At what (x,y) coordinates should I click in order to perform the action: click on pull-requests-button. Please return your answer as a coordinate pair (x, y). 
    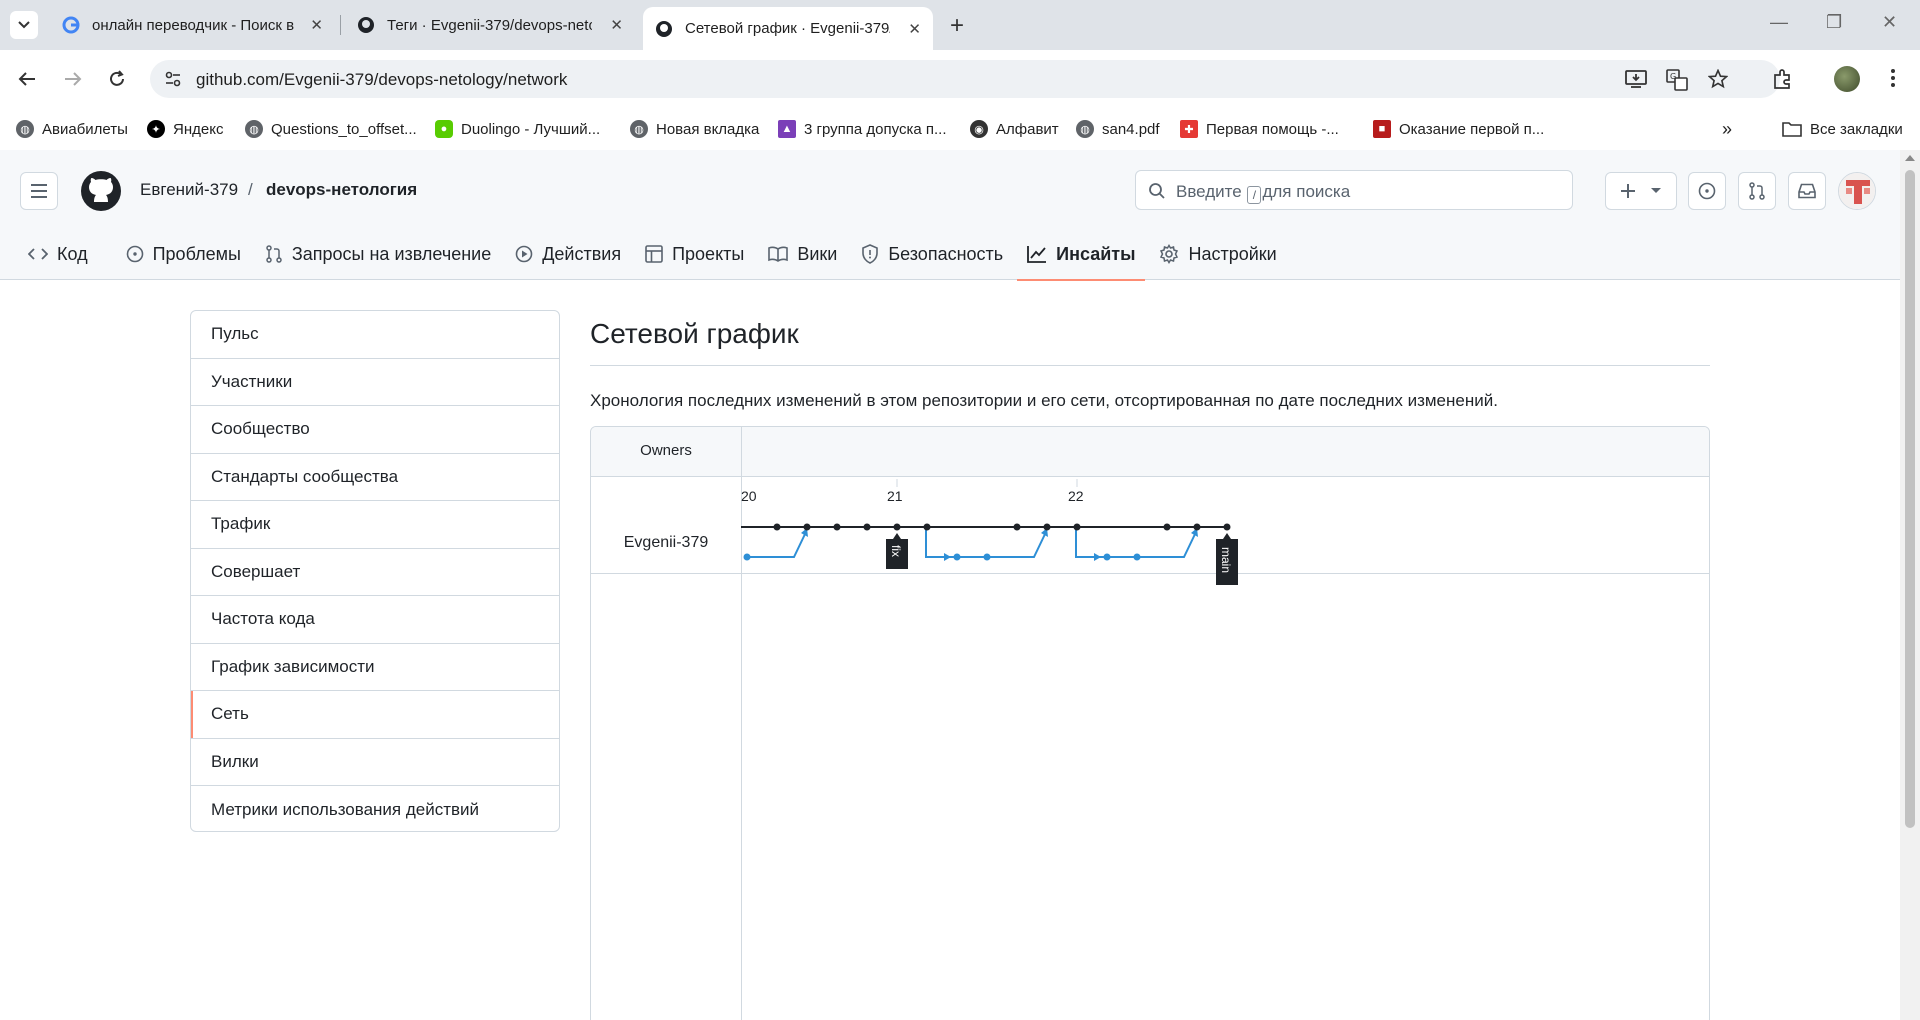
    Looking at the image, I should click on (1757, 191).